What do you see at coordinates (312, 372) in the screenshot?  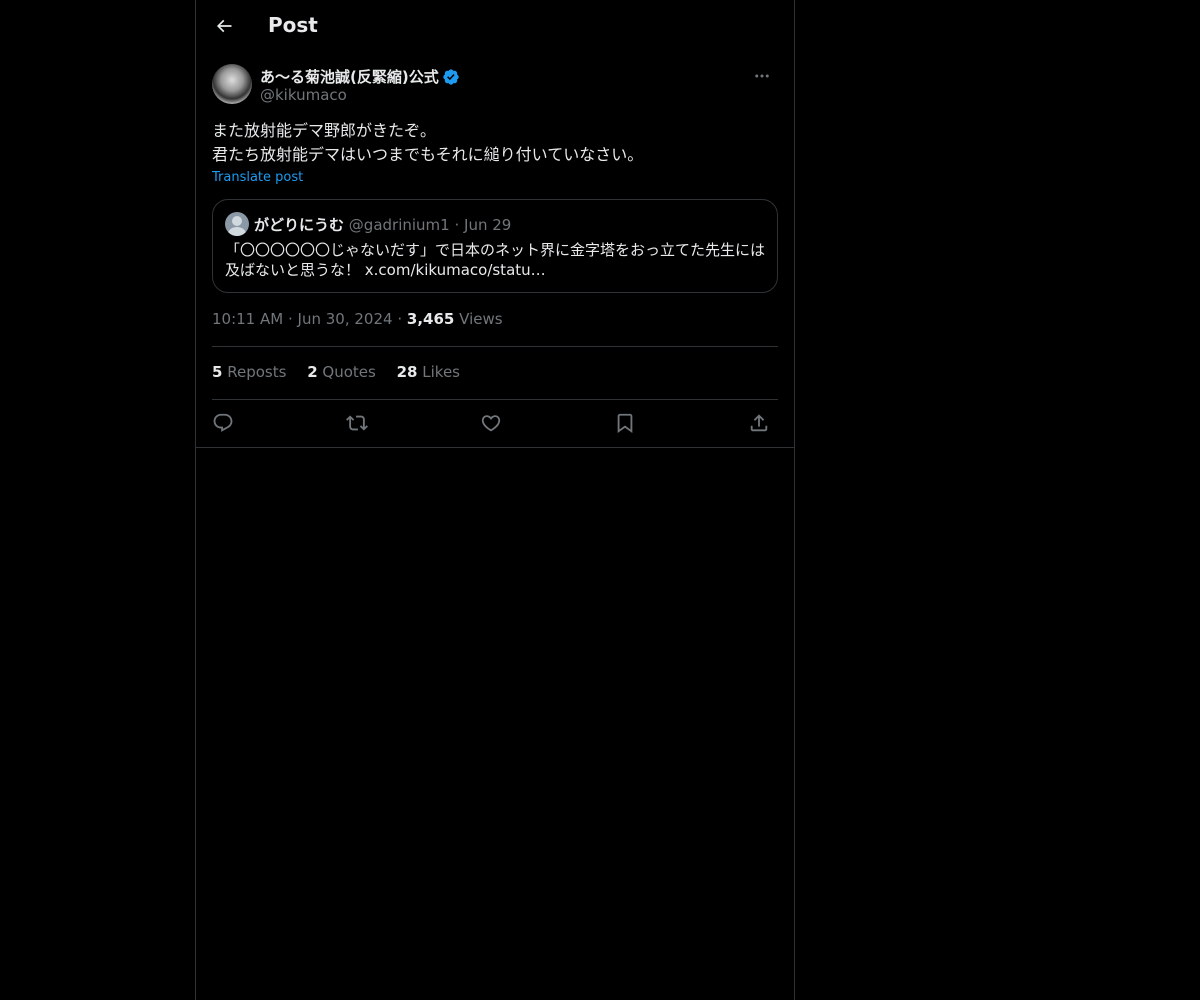 I see `quotes-count: 2` at bounding box center [312, 372].